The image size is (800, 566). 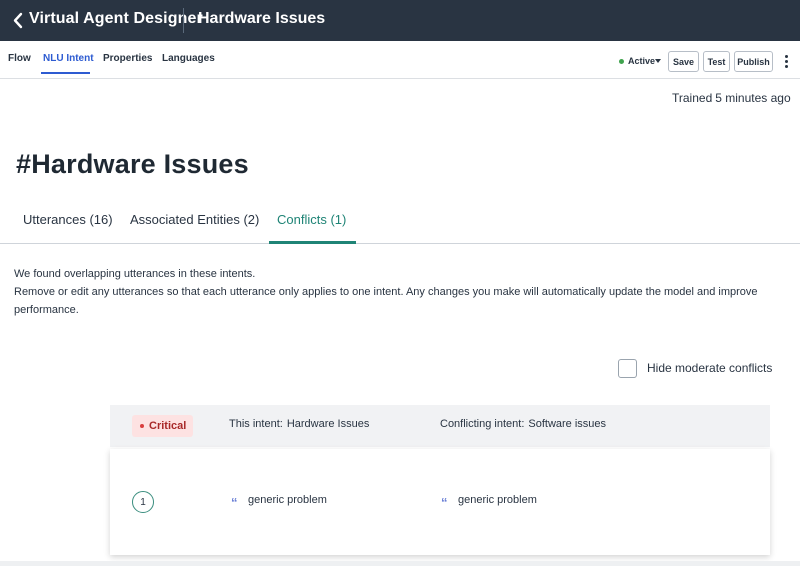 I want to click on tab-utterances: Utterances (16), so click(x=68, y=219).